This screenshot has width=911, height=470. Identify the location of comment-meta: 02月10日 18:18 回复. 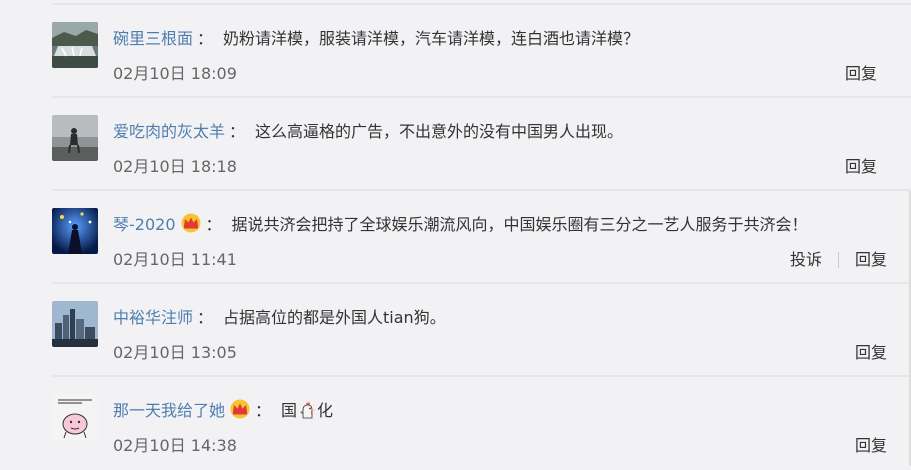
(507, 167).